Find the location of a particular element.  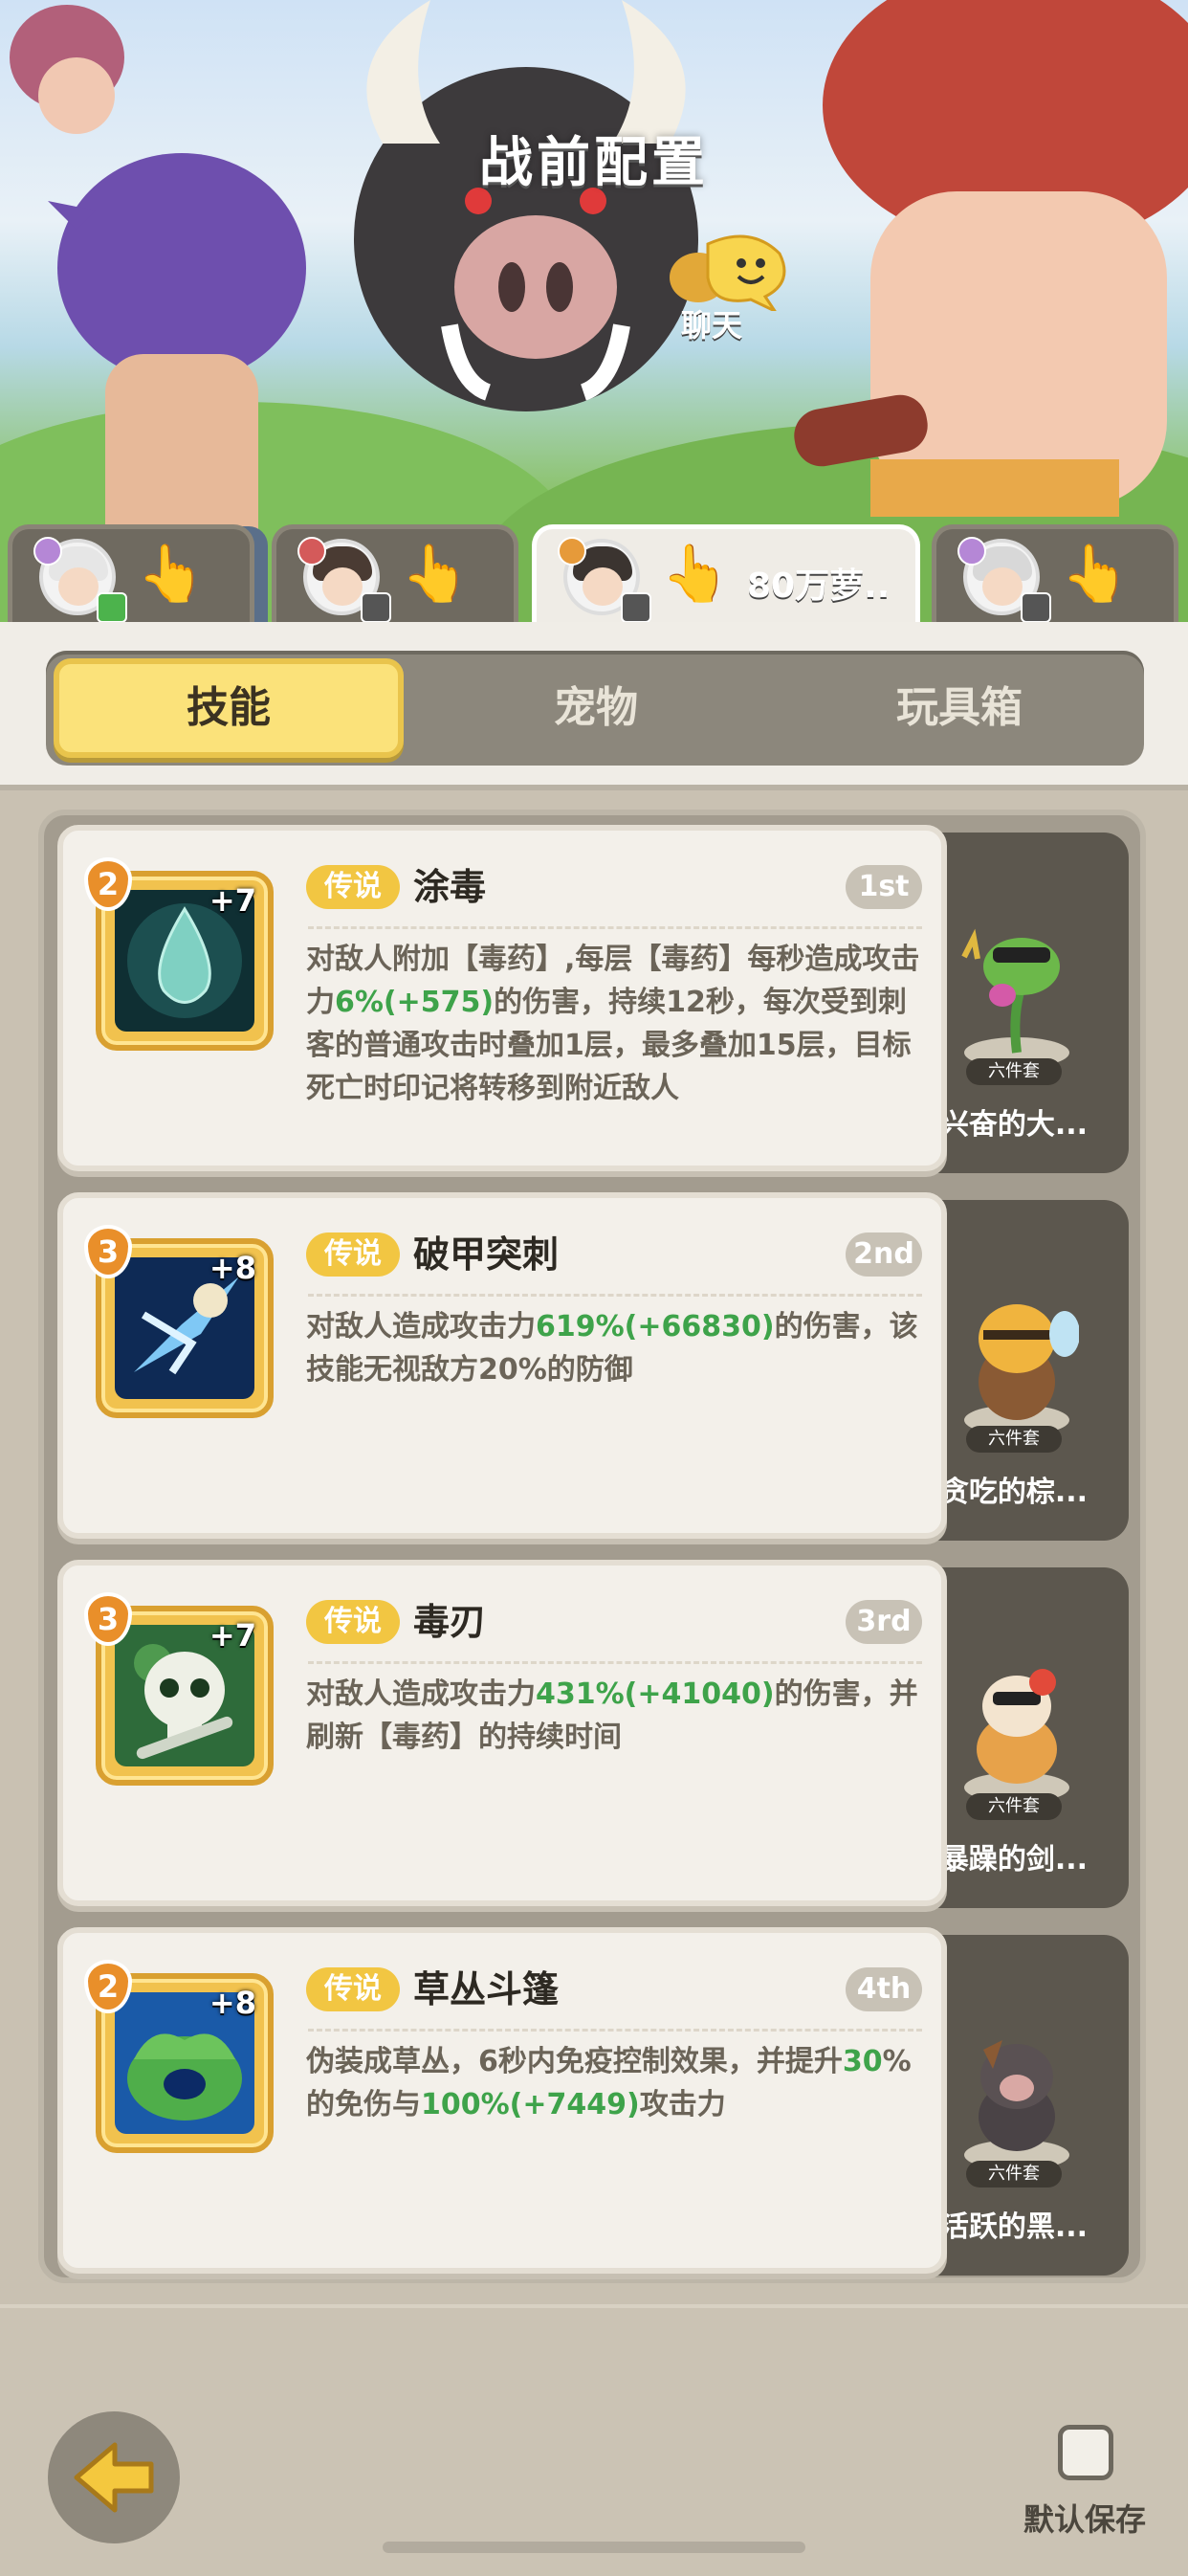

character-power: 80万萝.. is located at coordinates (819, 586).